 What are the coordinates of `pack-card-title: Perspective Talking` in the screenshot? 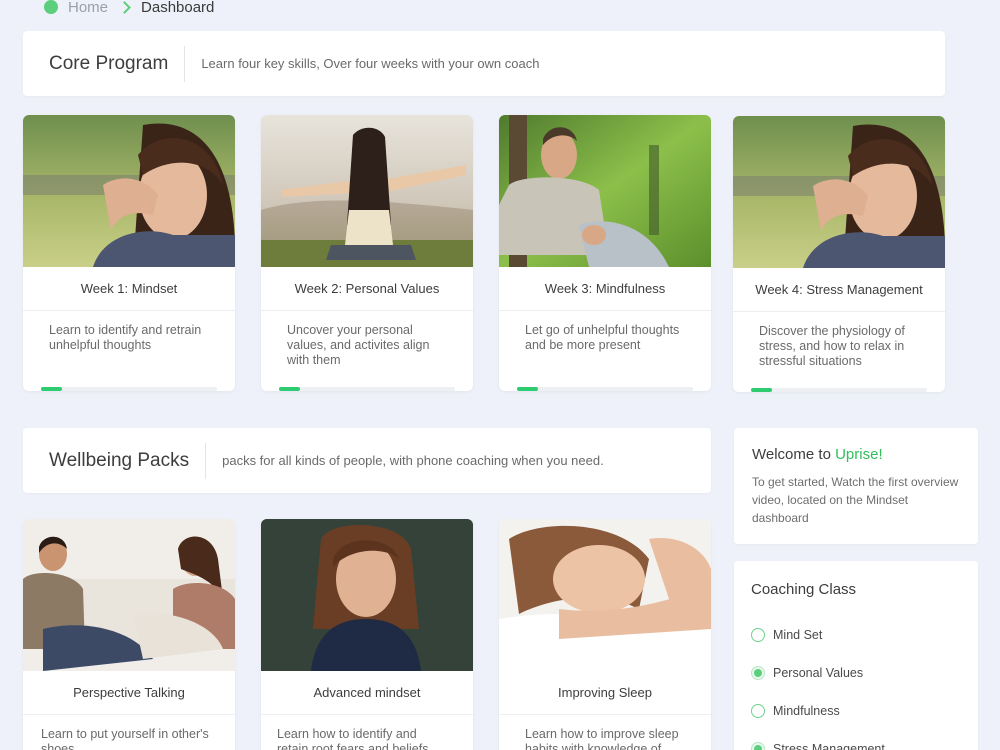 It's located at (129, 693).